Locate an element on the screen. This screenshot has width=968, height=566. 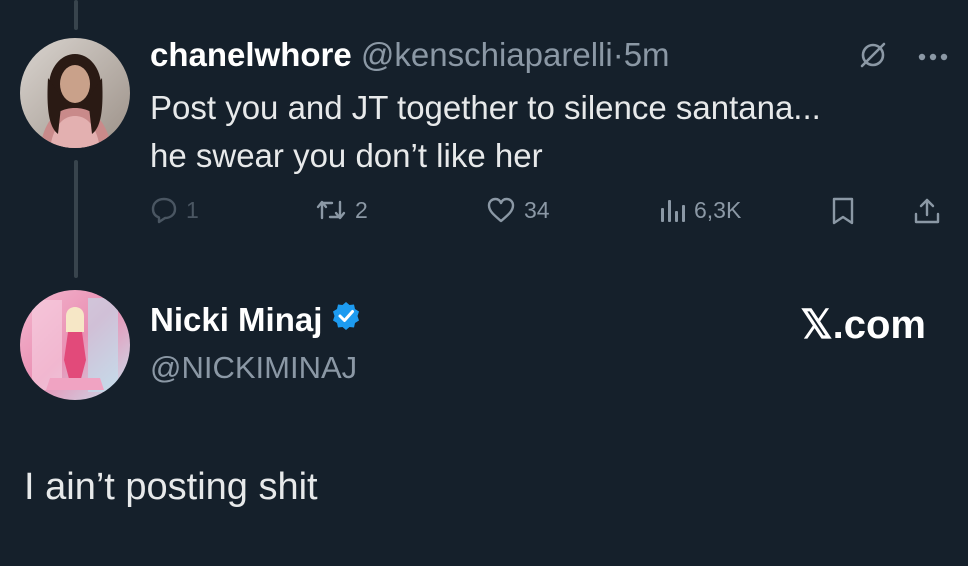
display-name-text: Nicki Minaj is located at coordinates (236, 319).